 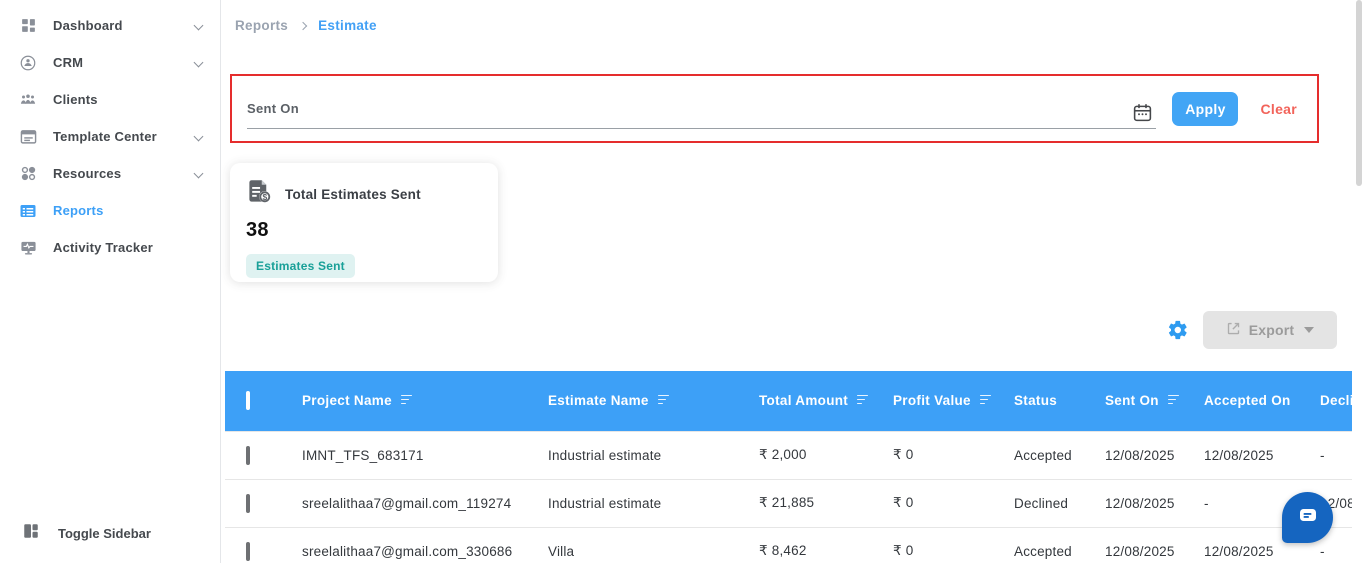 What do you see at coordinates (87, 173) in the screenshot?
I see `sidebar-item-label: Resources` at bounding box center [87, 173].